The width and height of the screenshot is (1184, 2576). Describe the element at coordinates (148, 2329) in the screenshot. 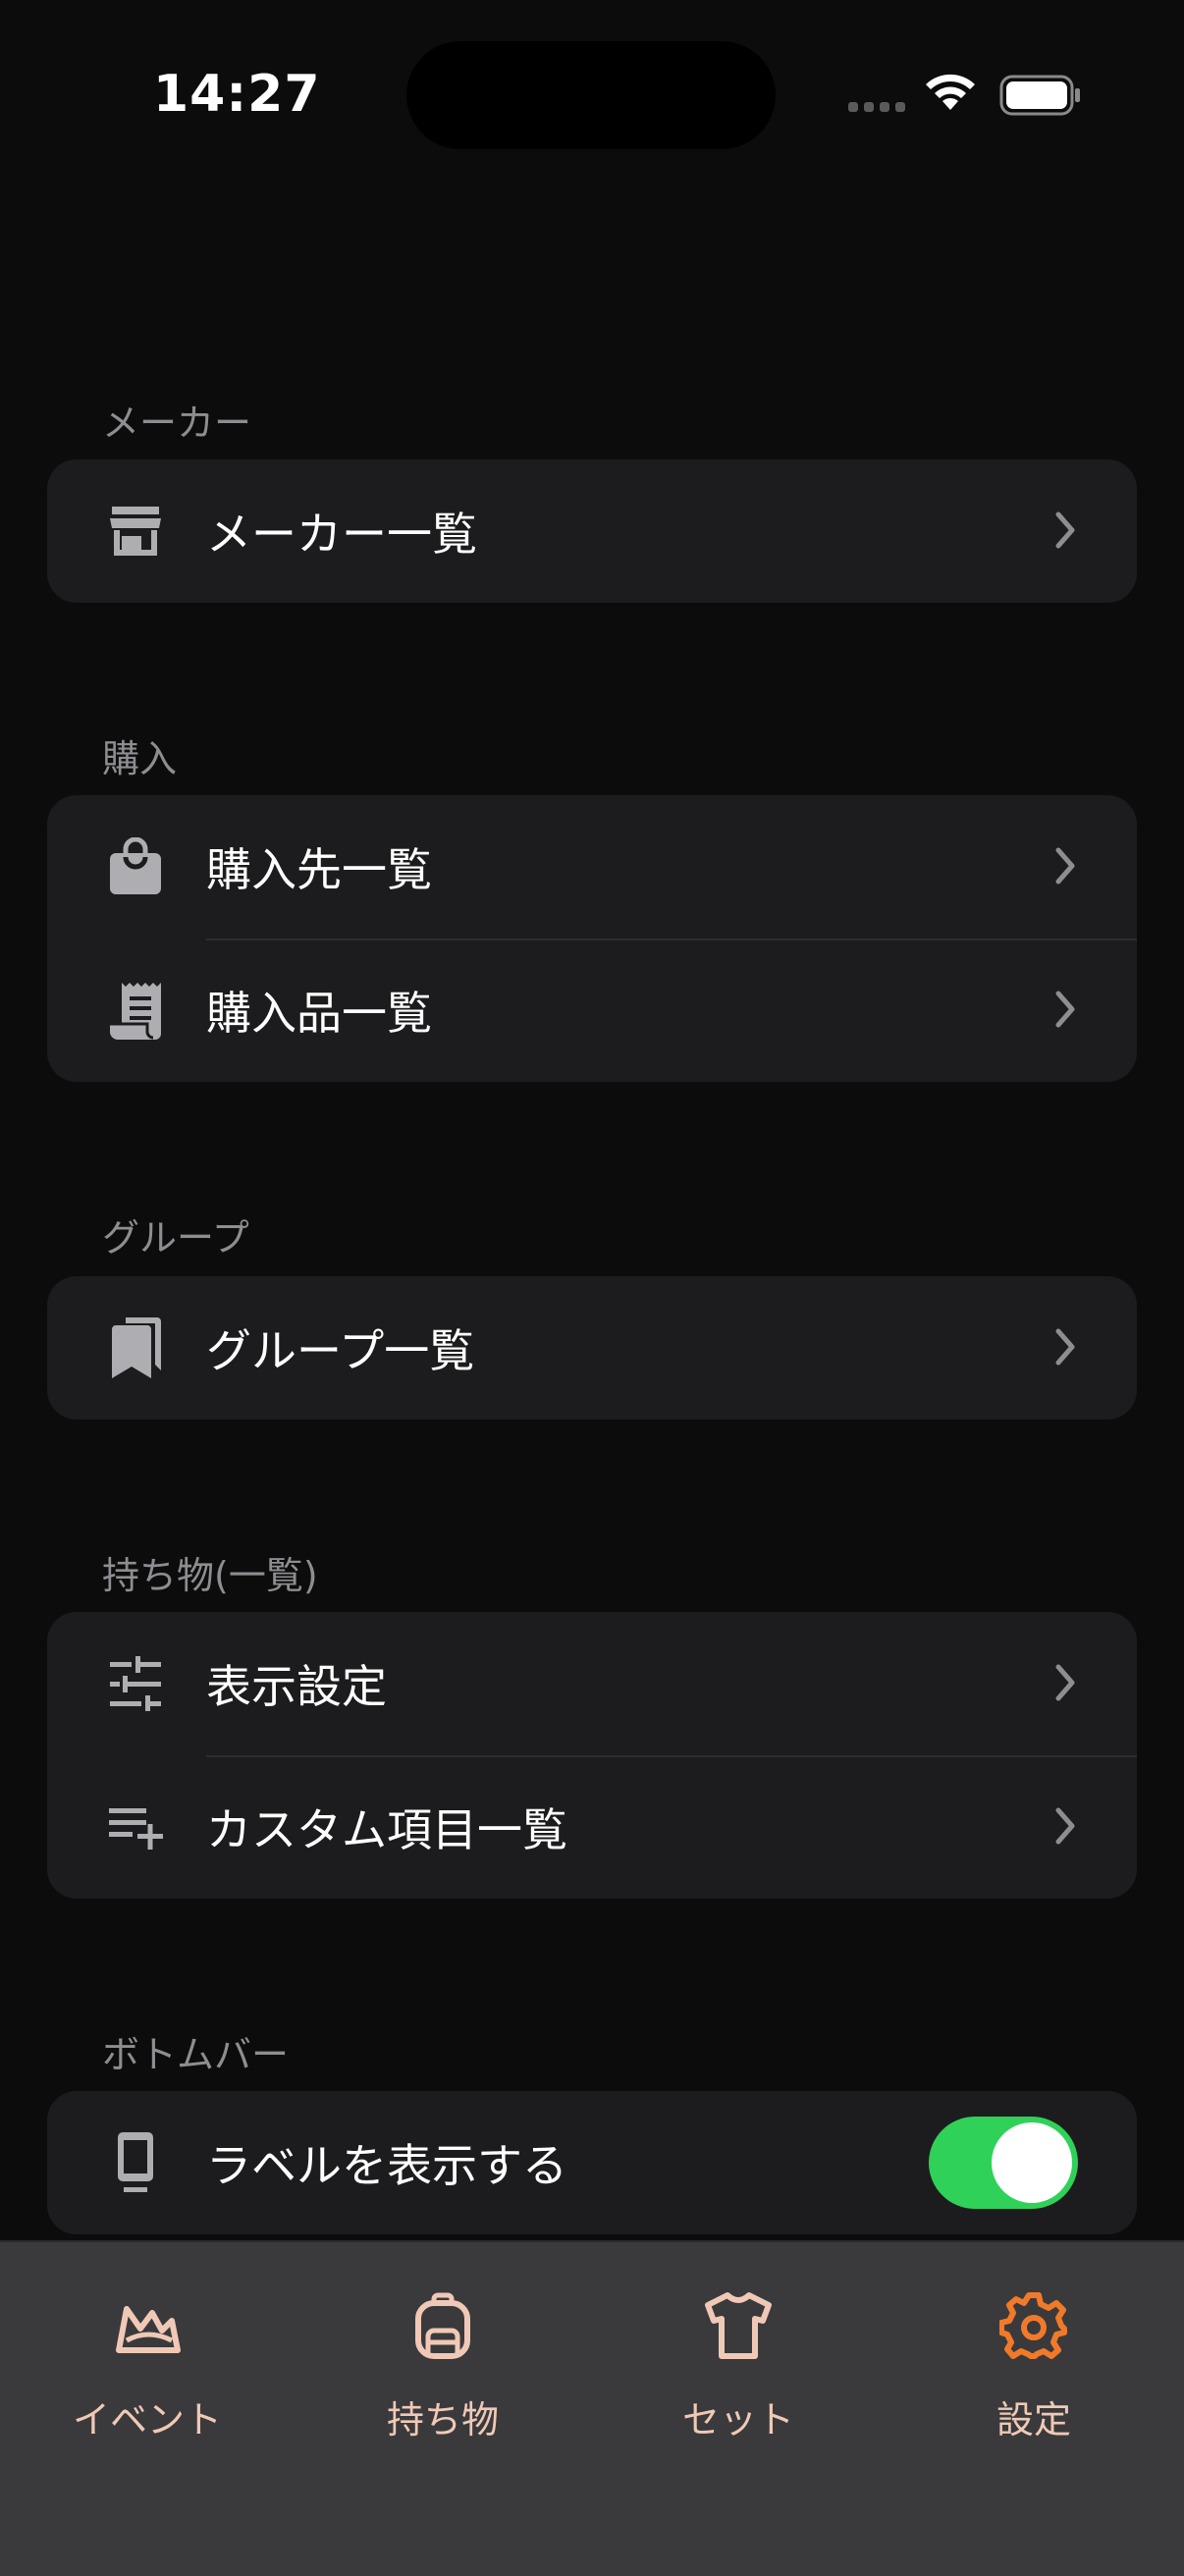

I see `crown-icon` at that location.